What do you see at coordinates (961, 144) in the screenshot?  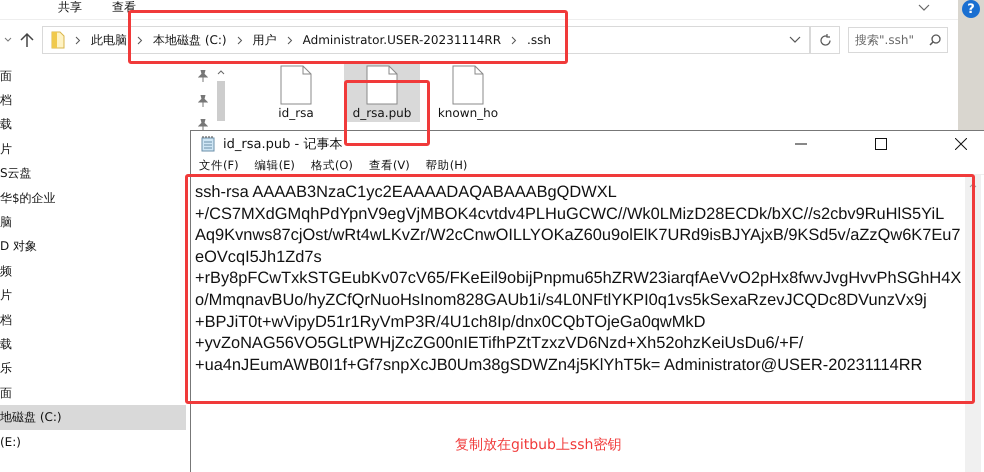 I see `close-icon` at bounding box center [961, 144].